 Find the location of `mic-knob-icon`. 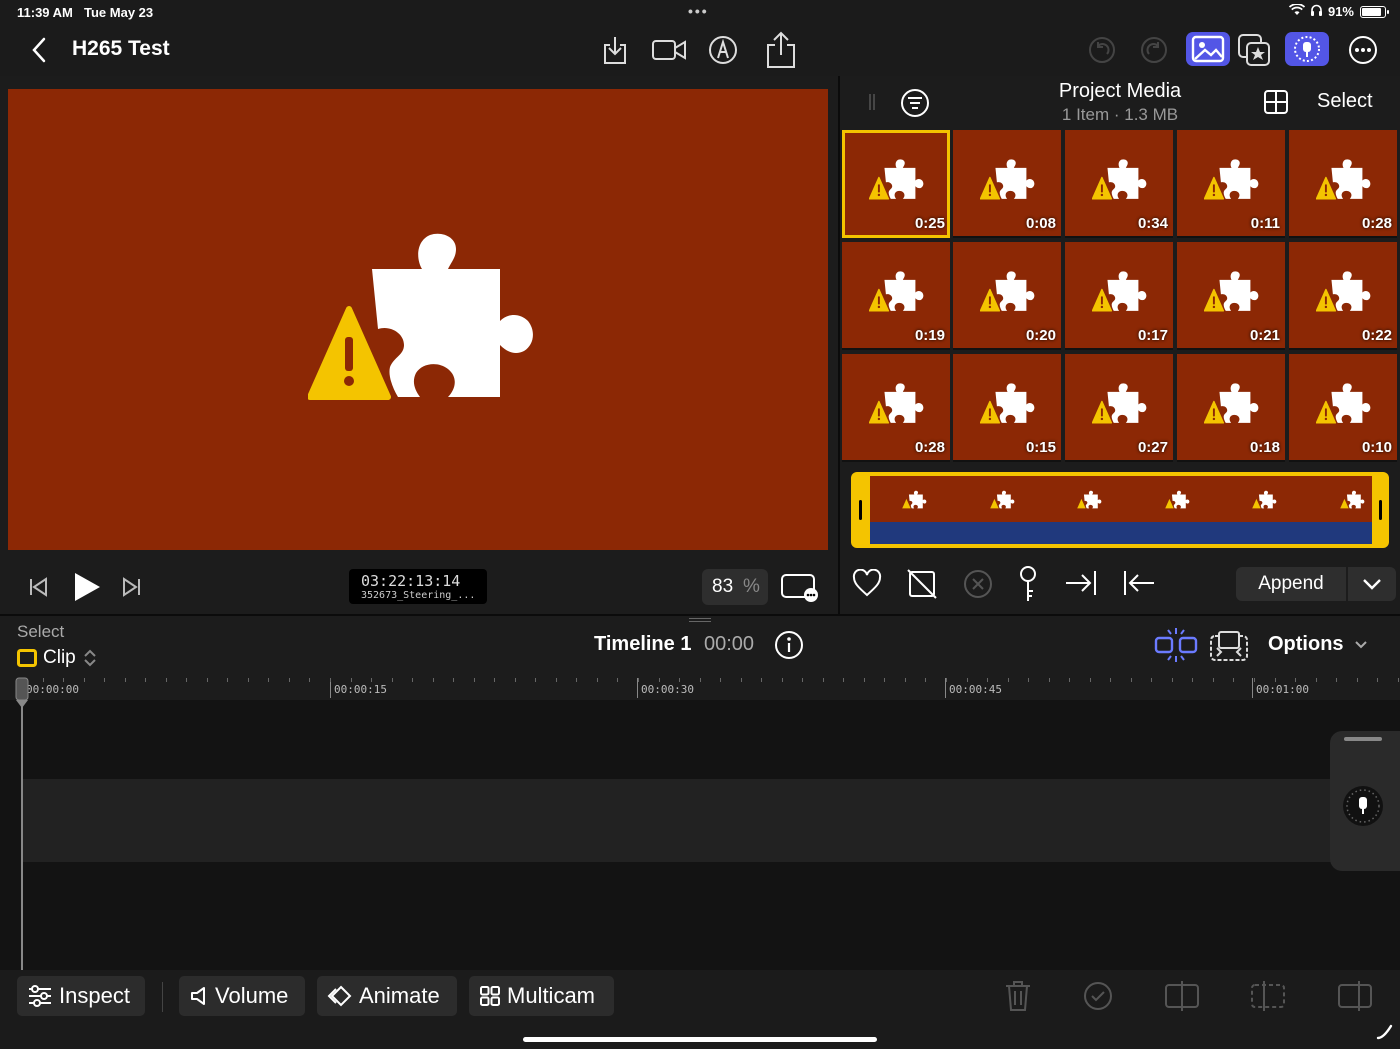

mic-knob-icon is located at coordinates (1363, 806).